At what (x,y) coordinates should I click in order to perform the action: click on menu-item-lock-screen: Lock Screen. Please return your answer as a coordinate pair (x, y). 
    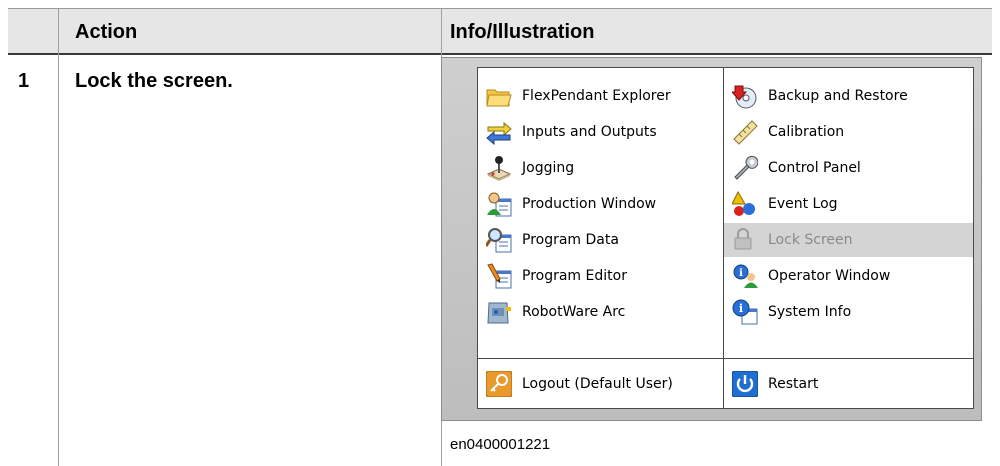
    Looking at the image, I should click on (848, 240).